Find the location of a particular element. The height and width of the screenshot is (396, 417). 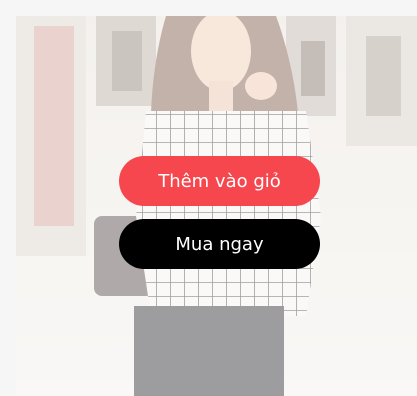

add-to-cart-button: Thêm vào giỏ is located at coordinates (219, 181).